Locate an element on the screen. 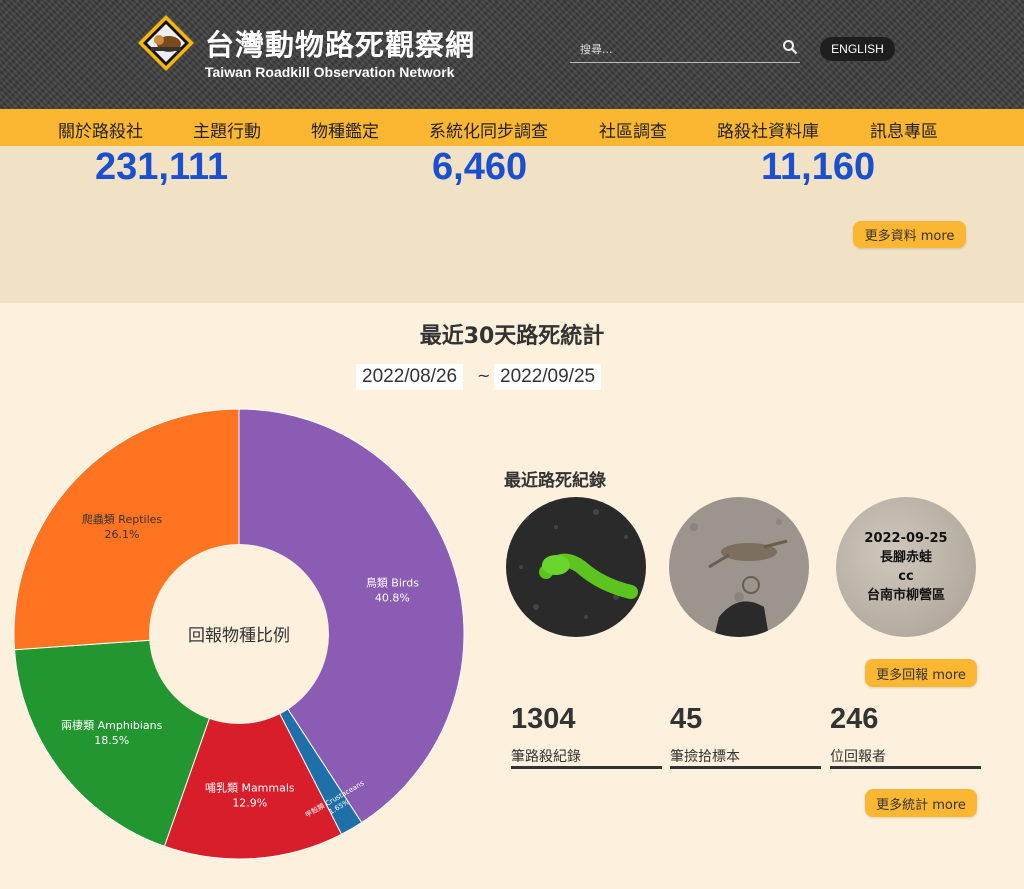  slice-name-label: 哺乳類 Mammals is located at coordinates (250, 788).